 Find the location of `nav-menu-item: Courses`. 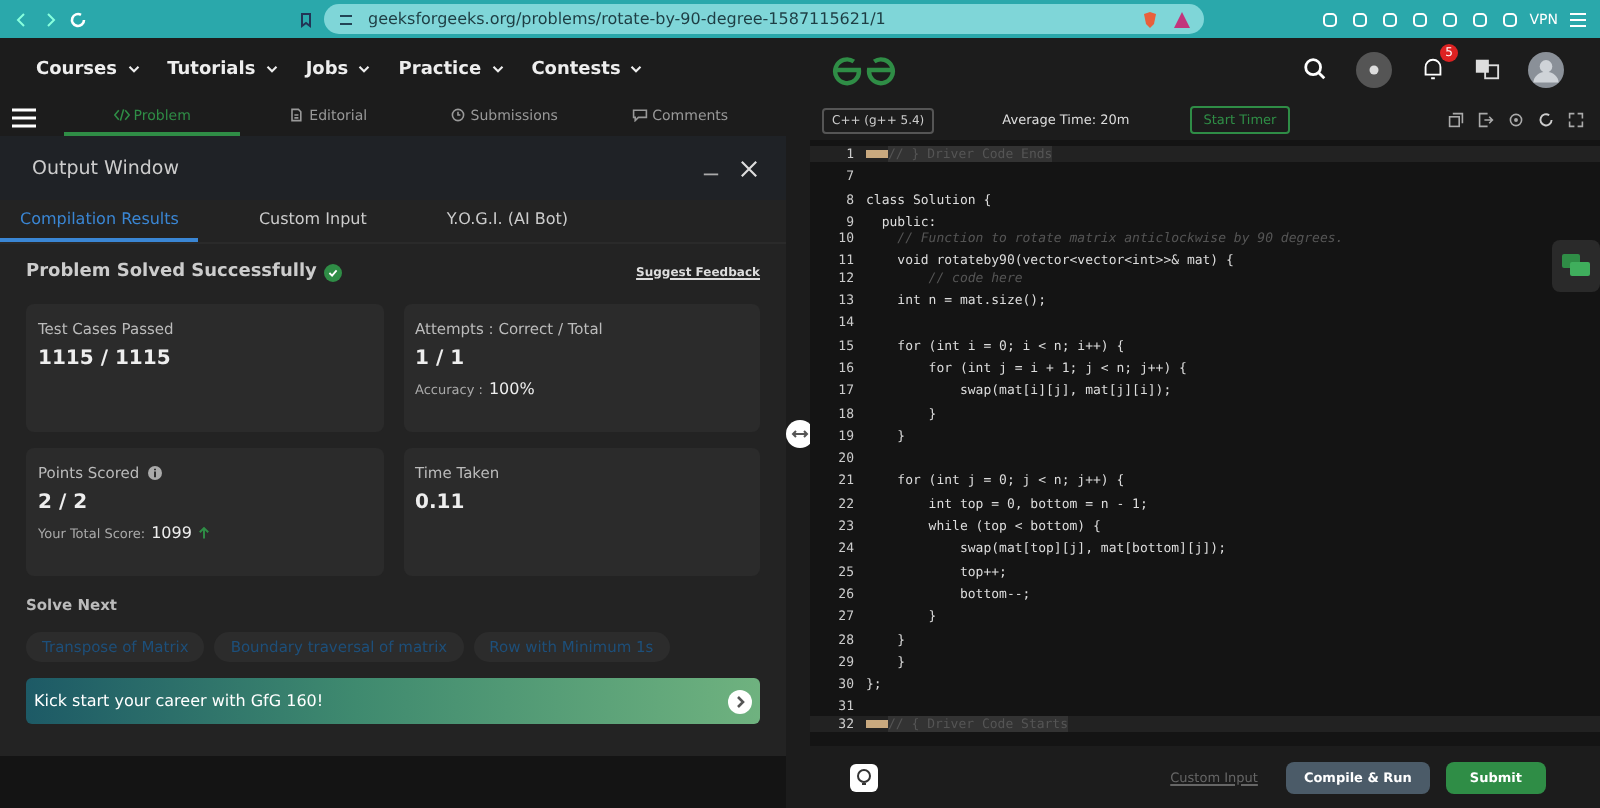

nav-menu-item: Courses is located at coordinates (88, 69).